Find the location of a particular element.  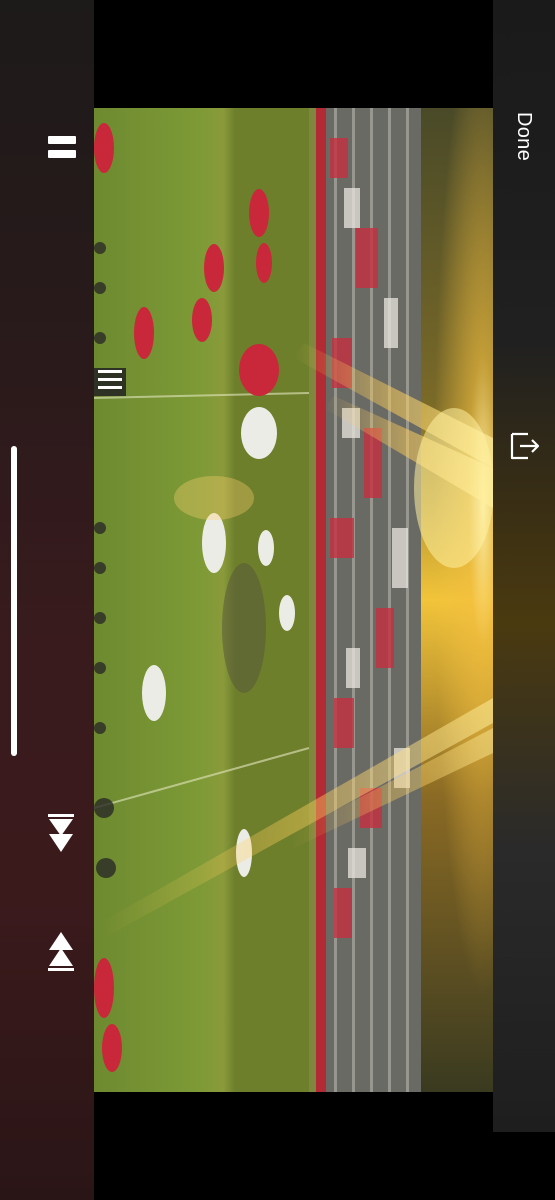

timeline-scrubber is located at coordinates (14, 601).